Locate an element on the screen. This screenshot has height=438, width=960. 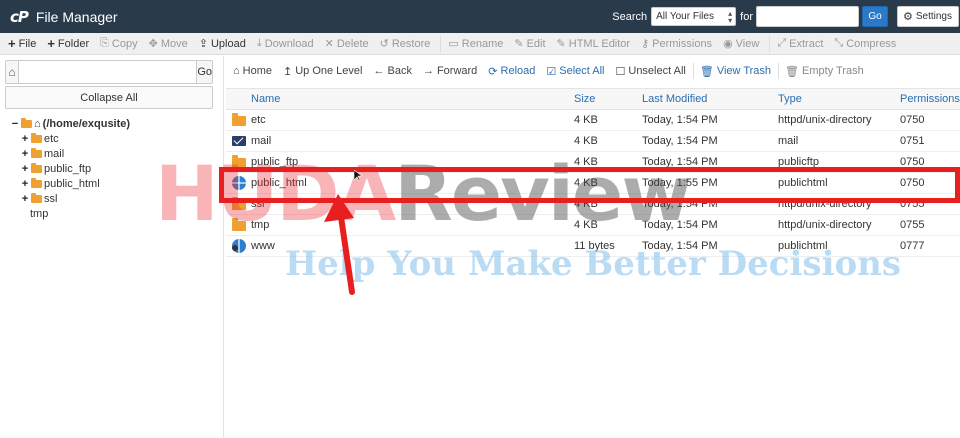
column-size: Size is located at coordinates (608, 99).